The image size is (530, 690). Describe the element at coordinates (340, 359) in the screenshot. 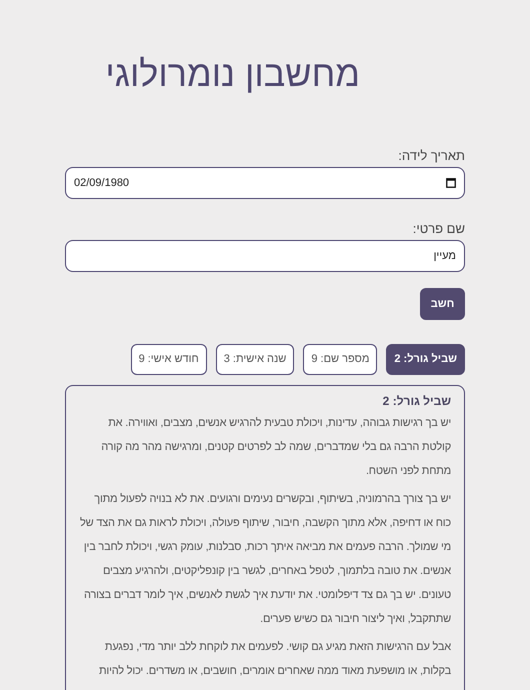

I see `result-tab: מספר שם: 9` at that location.